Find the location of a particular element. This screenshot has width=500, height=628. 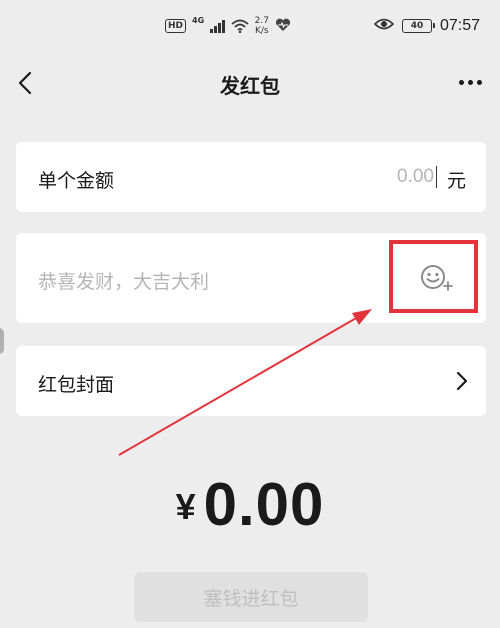

more-options-button is located at coordinates (470, 82).